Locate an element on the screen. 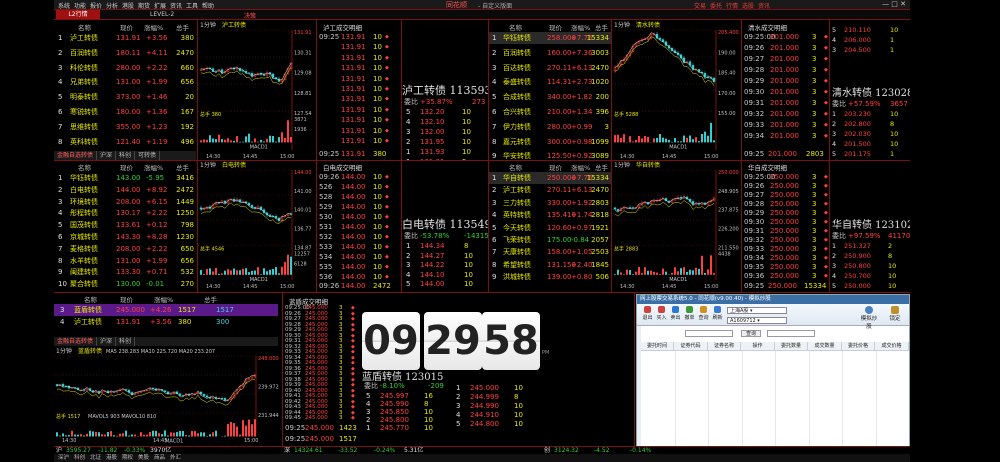  table-row: 8 水羊转债 131.00 +1.99 656 is located at coordinates (125, 261).